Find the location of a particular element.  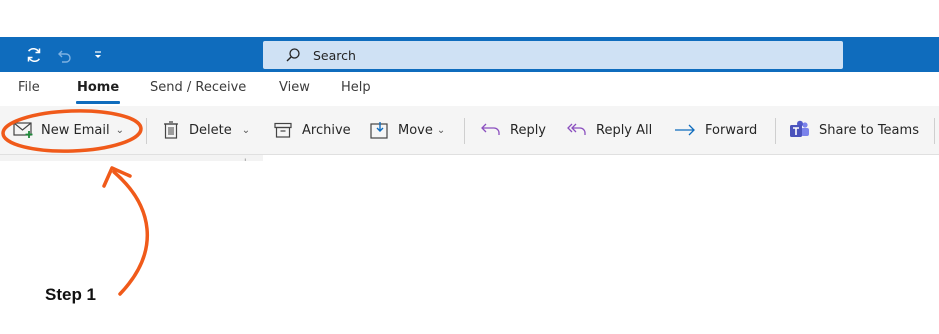

move-label: Move is located at coordinates (415, 130).